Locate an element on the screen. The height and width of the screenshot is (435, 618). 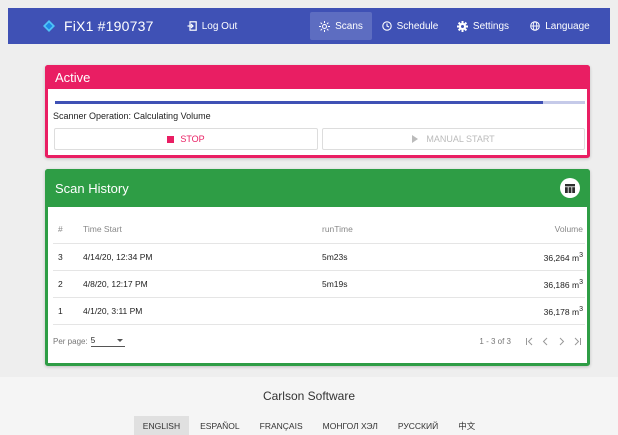
column-header-volume: Volume is located at coordinates (538, 230).